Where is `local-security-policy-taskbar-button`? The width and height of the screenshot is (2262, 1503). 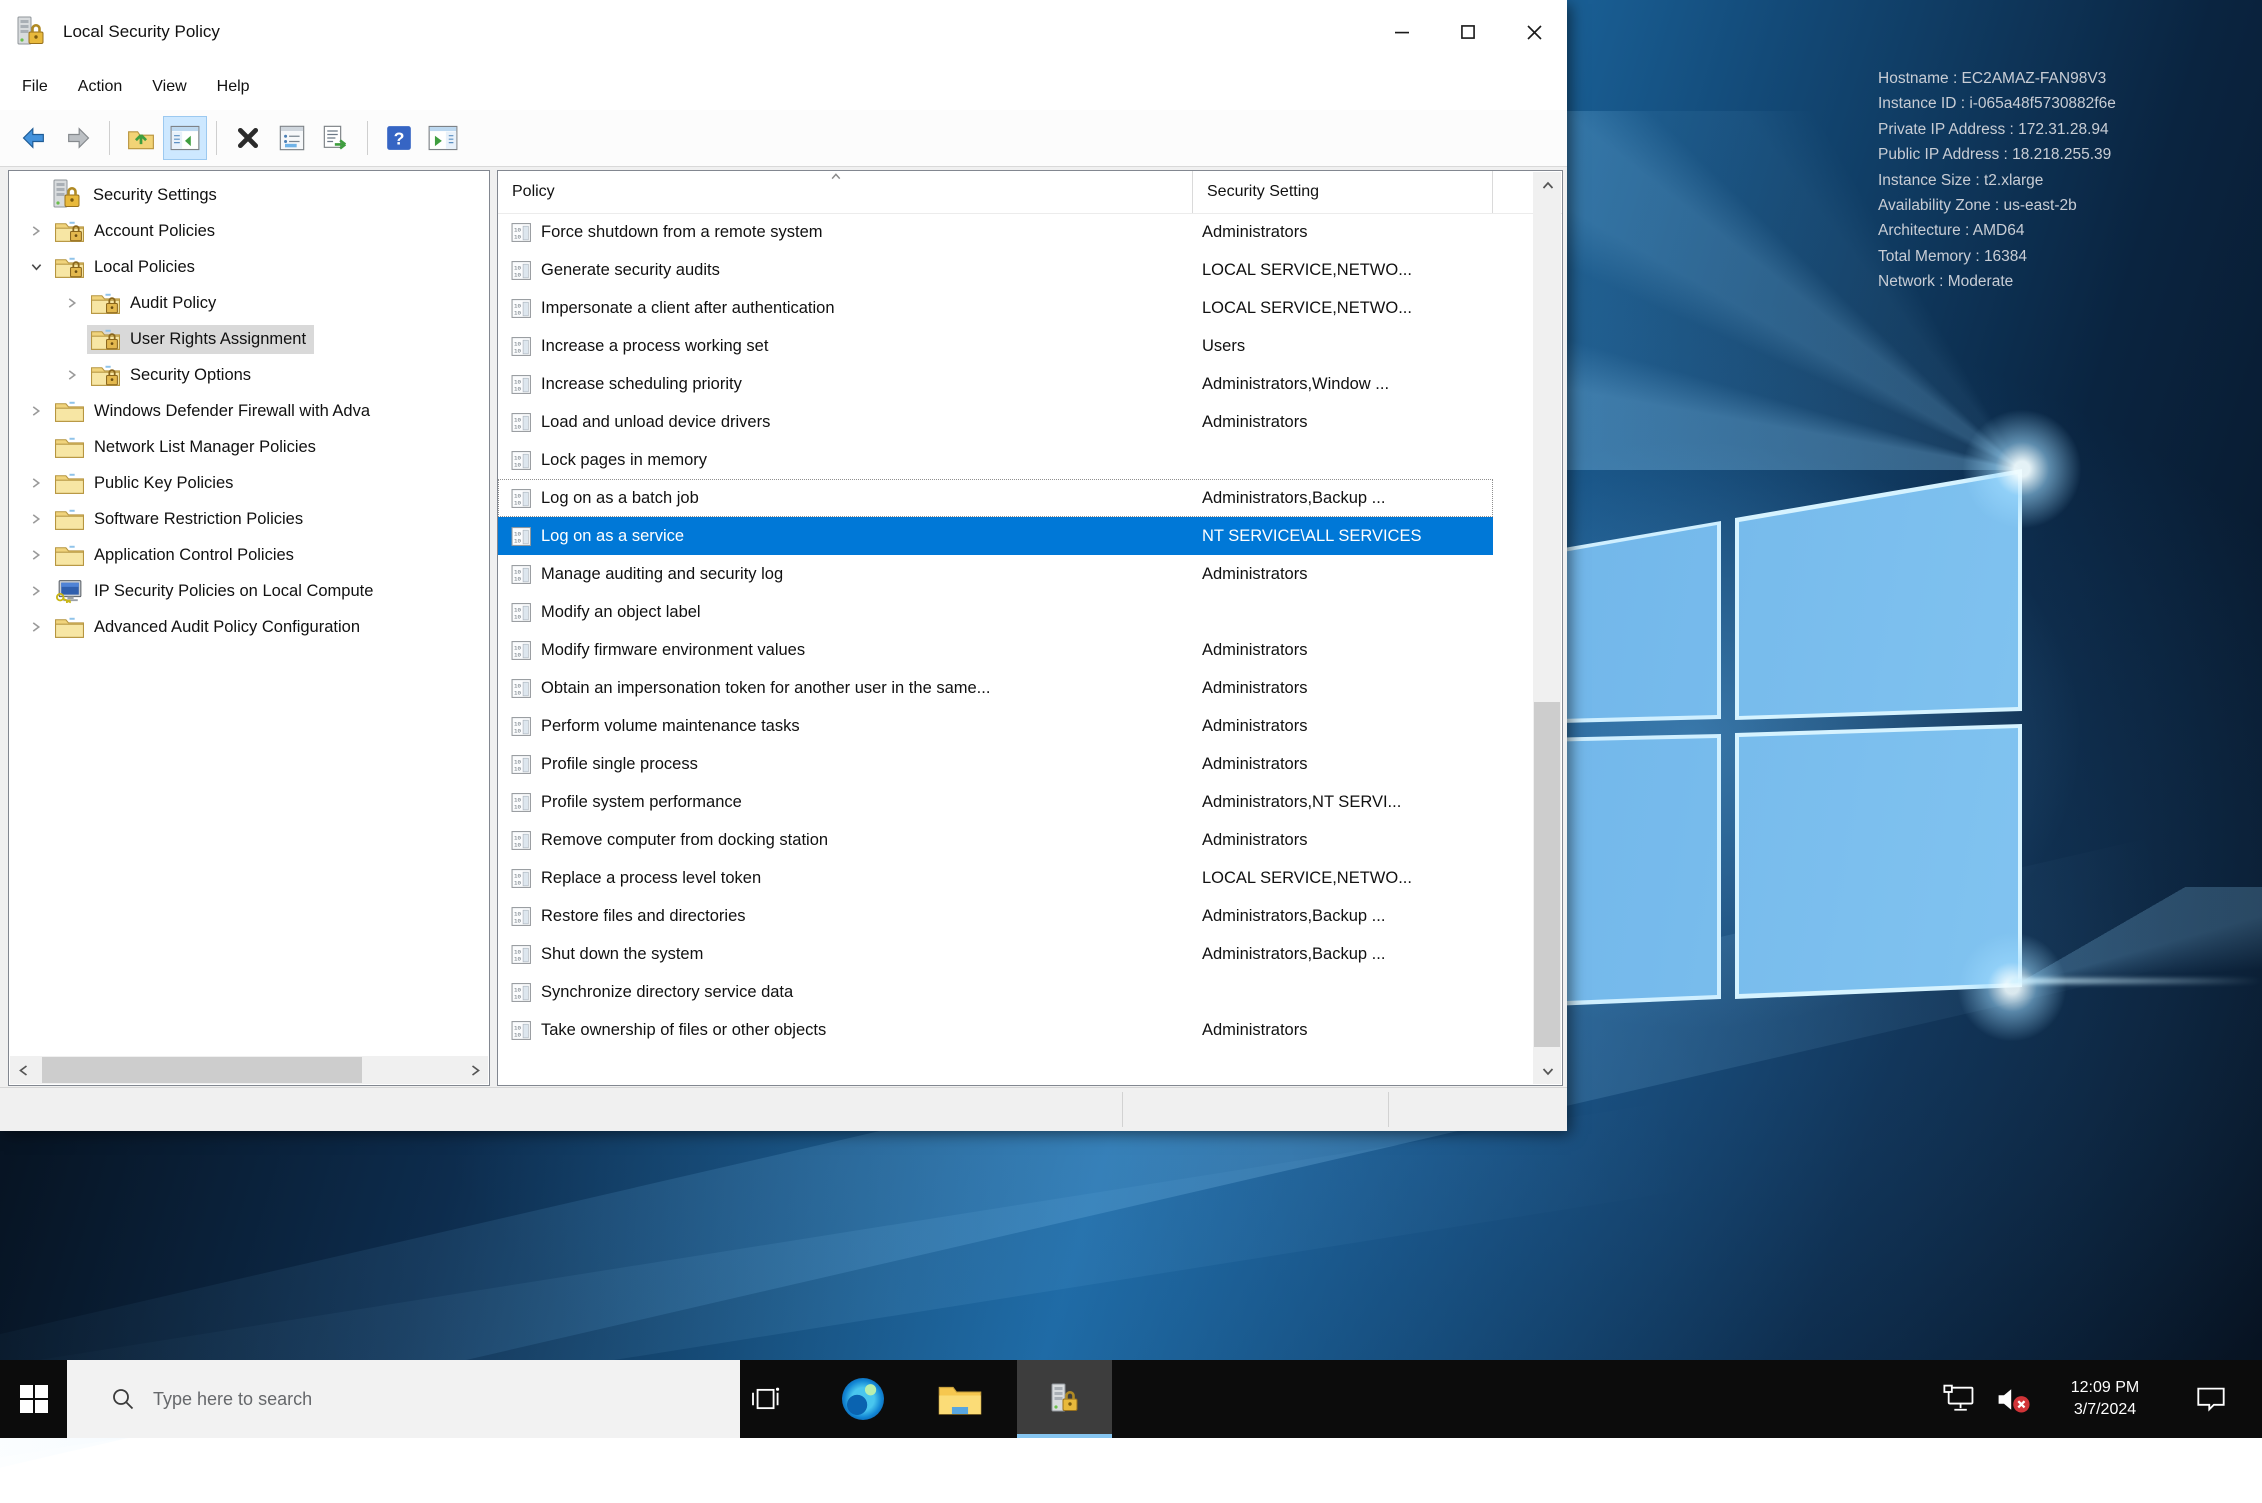
local-security-policy-taskbar-button is located at coordinates (1064, 1399).